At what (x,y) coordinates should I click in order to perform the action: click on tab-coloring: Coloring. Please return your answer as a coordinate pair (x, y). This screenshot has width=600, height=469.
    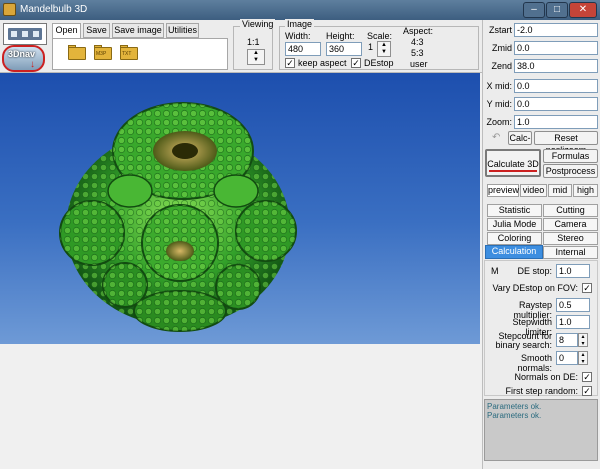
    Looking at the image, I should click on (514, 238).